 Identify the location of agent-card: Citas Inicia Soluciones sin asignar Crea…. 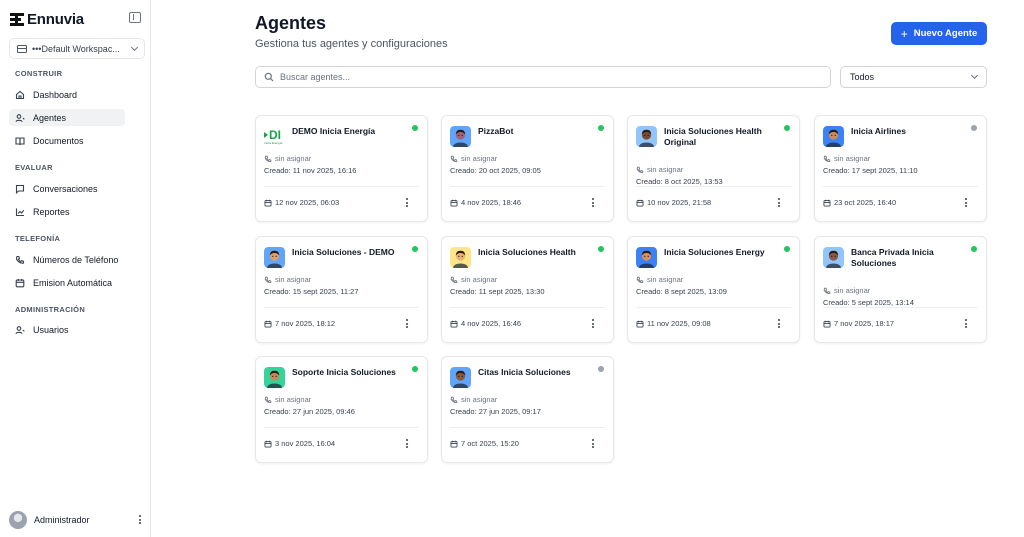
(527, 409).